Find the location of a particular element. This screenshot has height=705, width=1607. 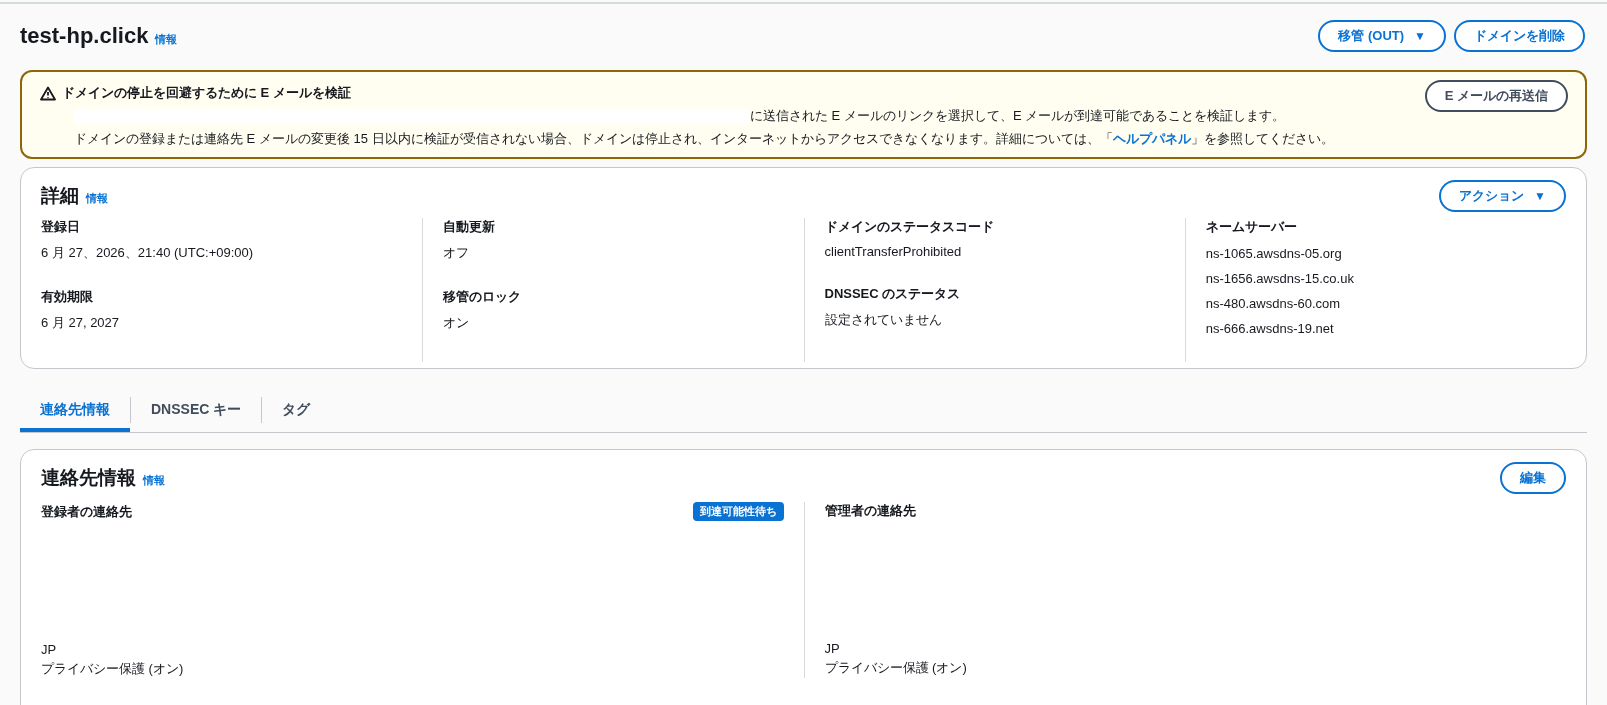

actions-button: アクション ▼ is located at coordinates (1502, 196).